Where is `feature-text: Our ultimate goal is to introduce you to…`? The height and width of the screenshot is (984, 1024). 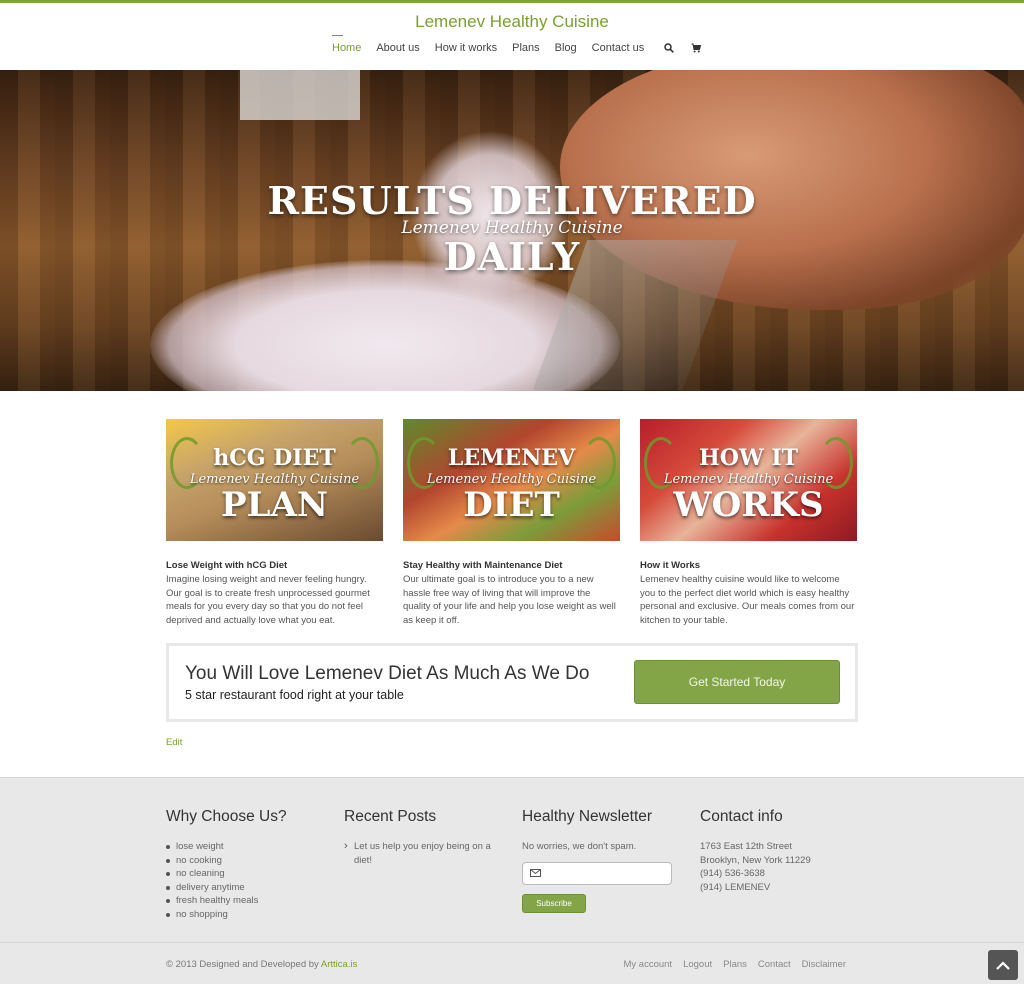 feature-text: Our ultimate goal is to introduce you to… is located at coordinates (509, 600).